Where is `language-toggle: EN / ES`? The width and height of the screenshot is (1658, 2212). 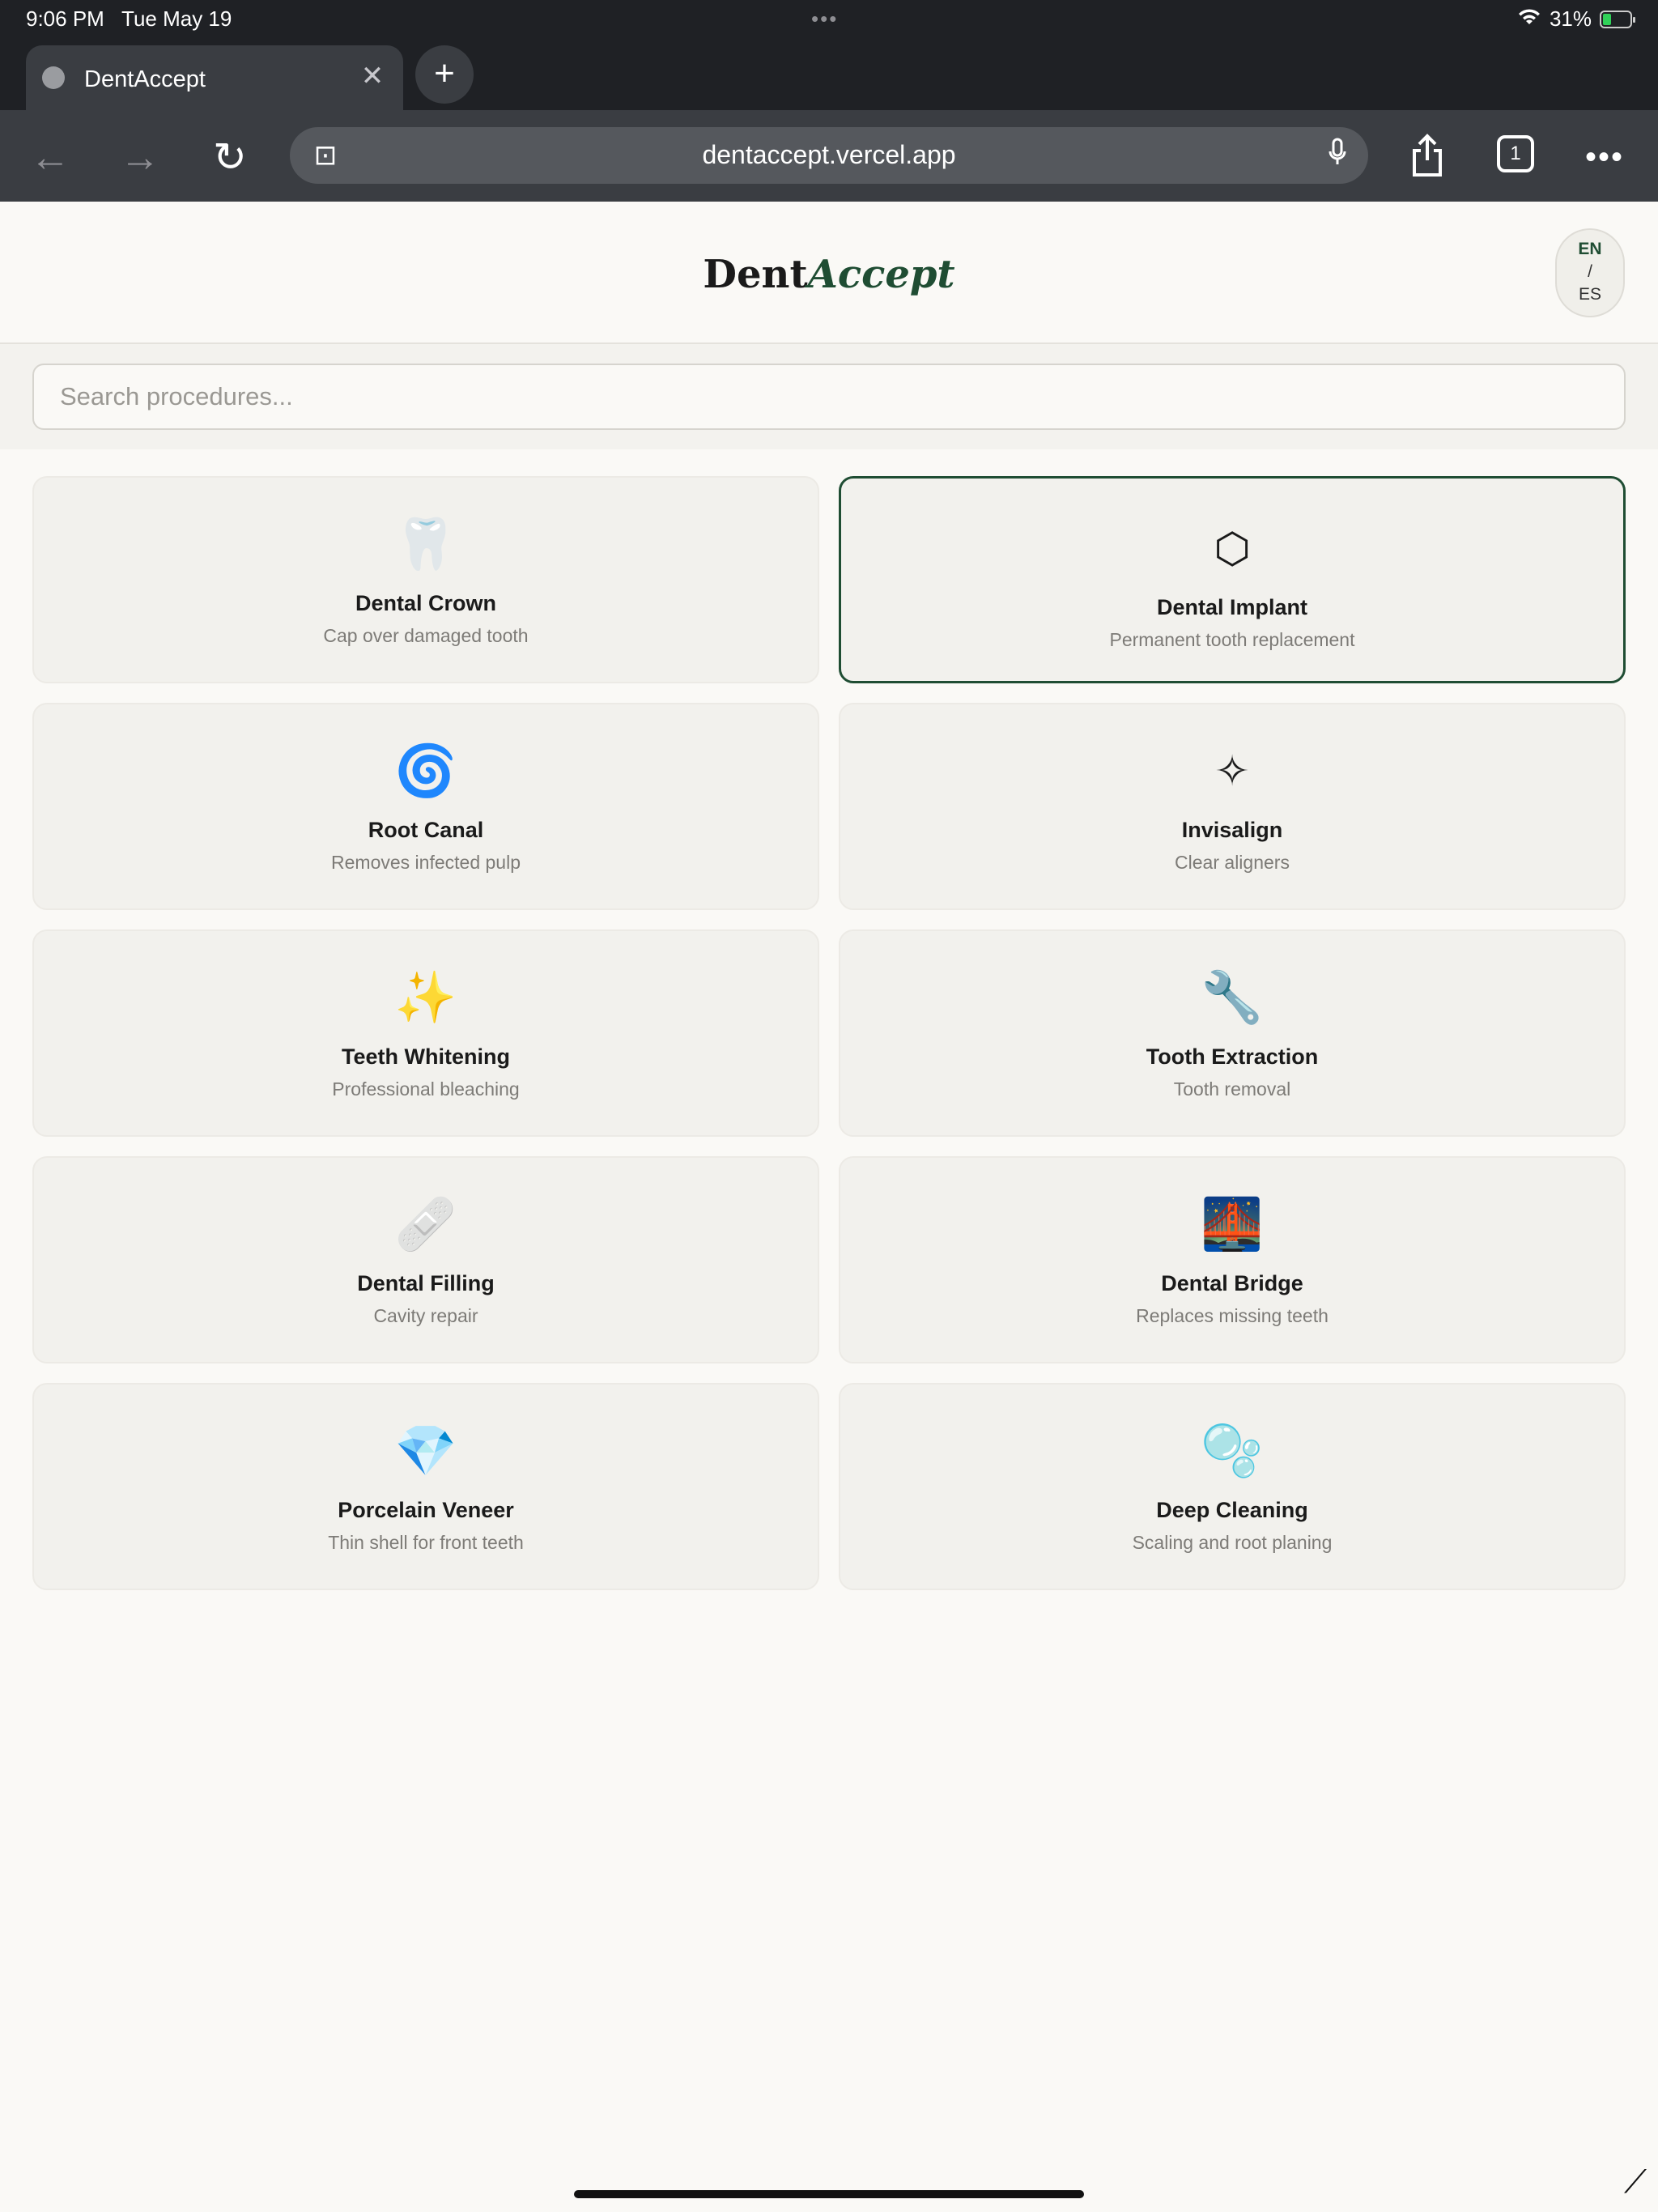 language-toggle: EN / ES is located at coordinates (1590, 272).